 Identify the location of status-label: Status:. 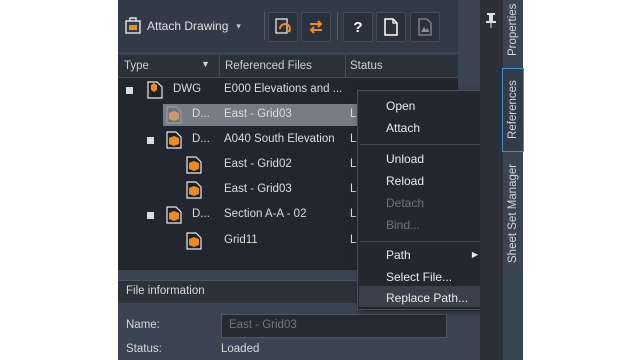
(144, 349).